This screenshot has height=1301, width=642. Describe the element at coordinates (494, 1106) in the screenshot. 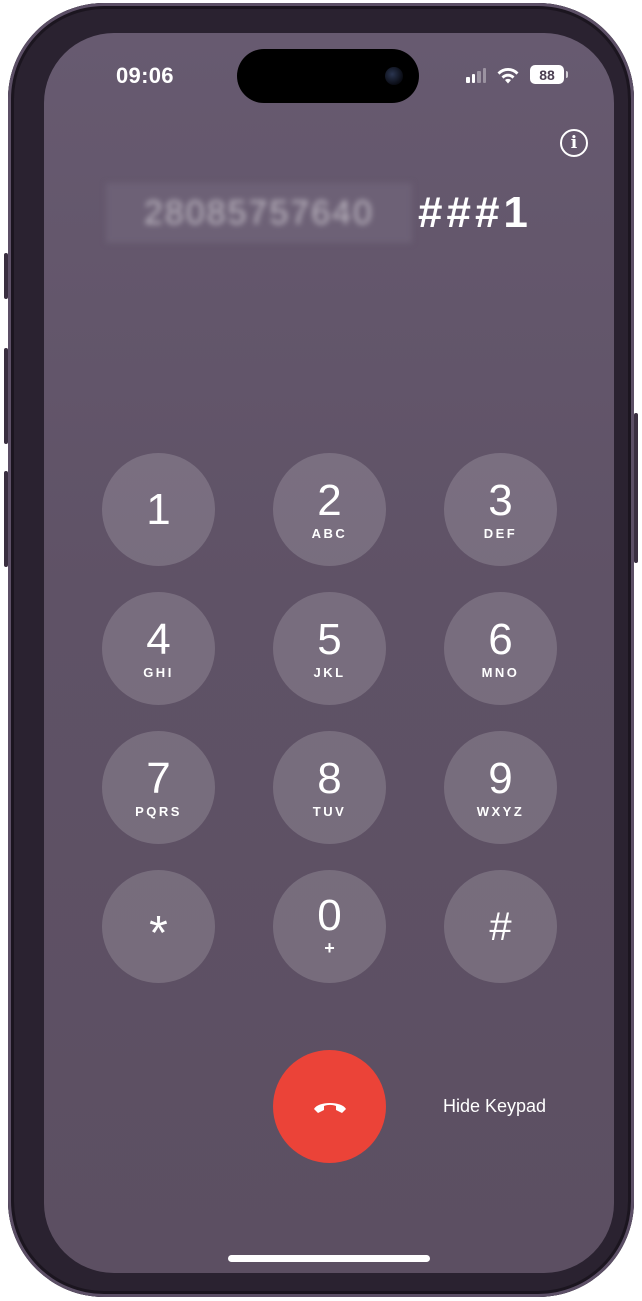

I see `hide-keypad-button: Hide Keypad` at that location.